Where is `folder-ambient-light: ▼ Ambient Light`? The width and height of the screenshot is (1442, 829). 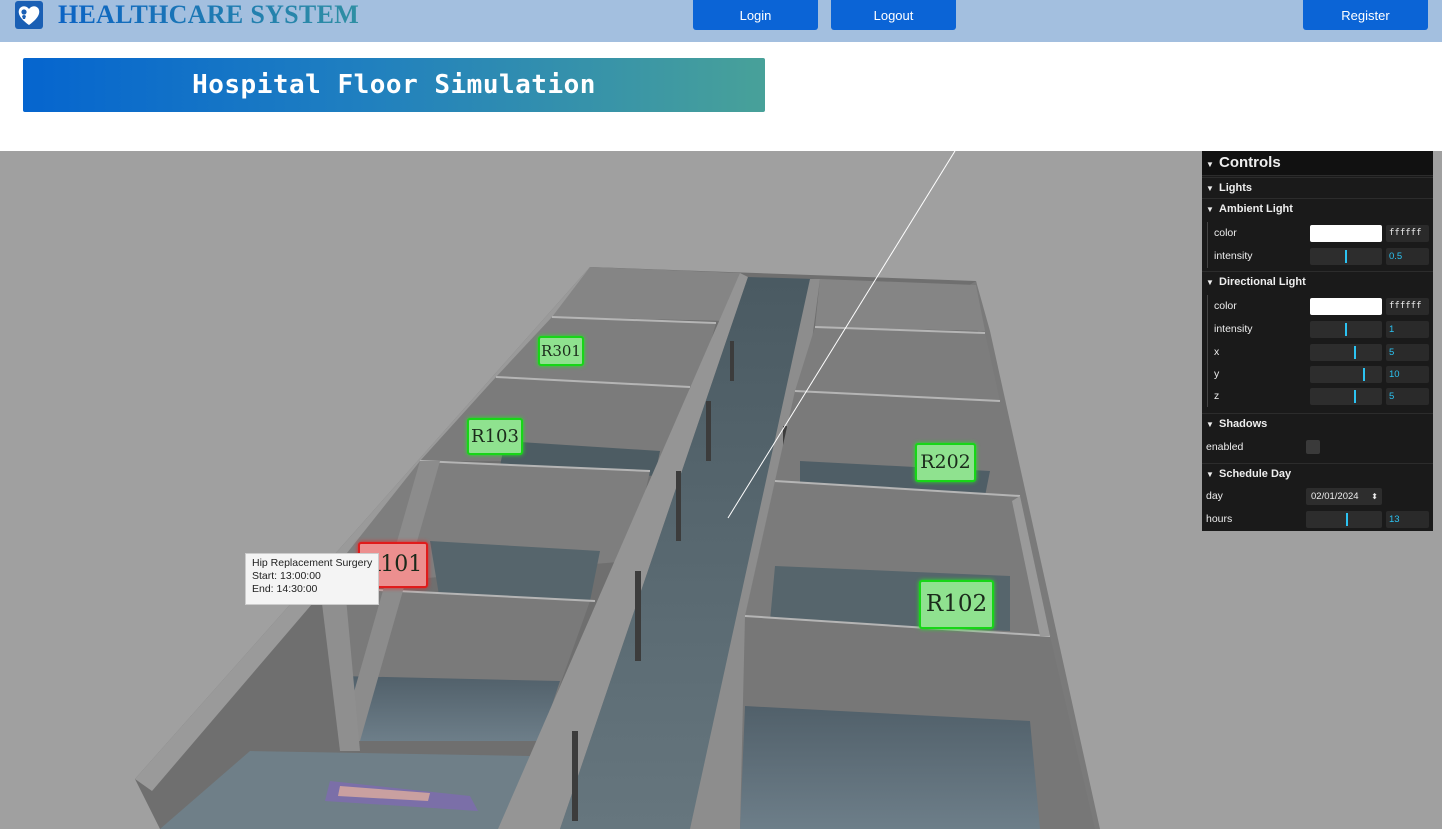 folder-ambient-light: ▼ Ambient Light is located at coordinates (1317, 208).